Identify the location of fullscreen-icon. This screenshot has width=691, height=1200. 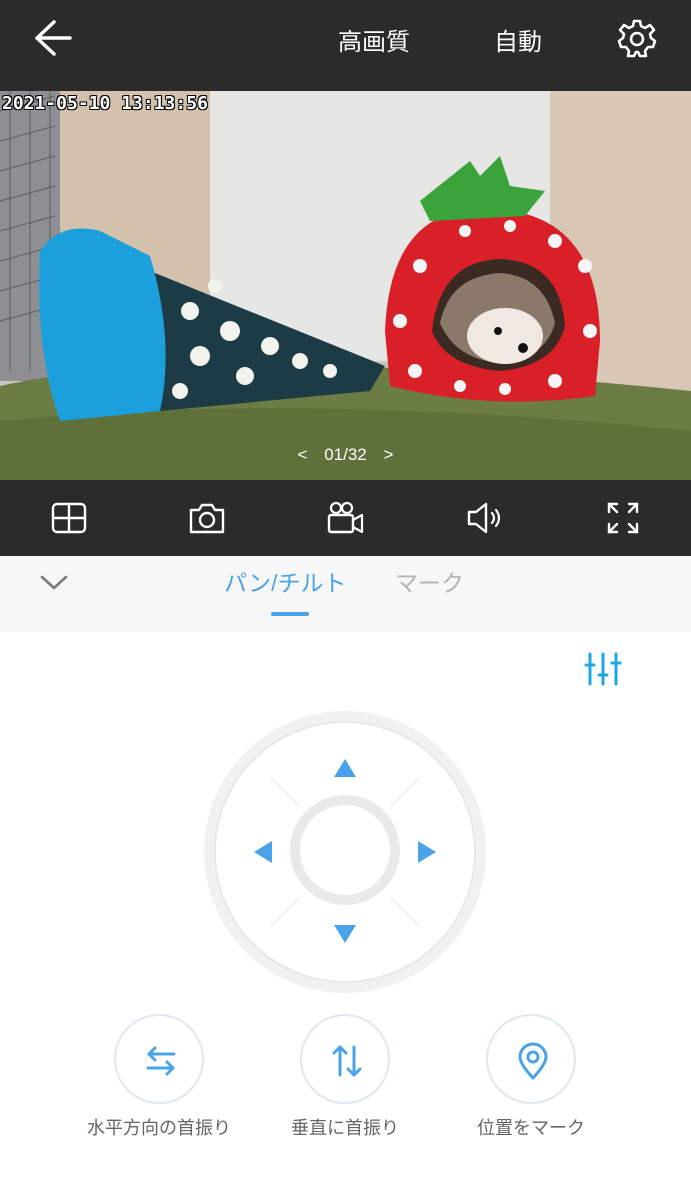
(623, 518).